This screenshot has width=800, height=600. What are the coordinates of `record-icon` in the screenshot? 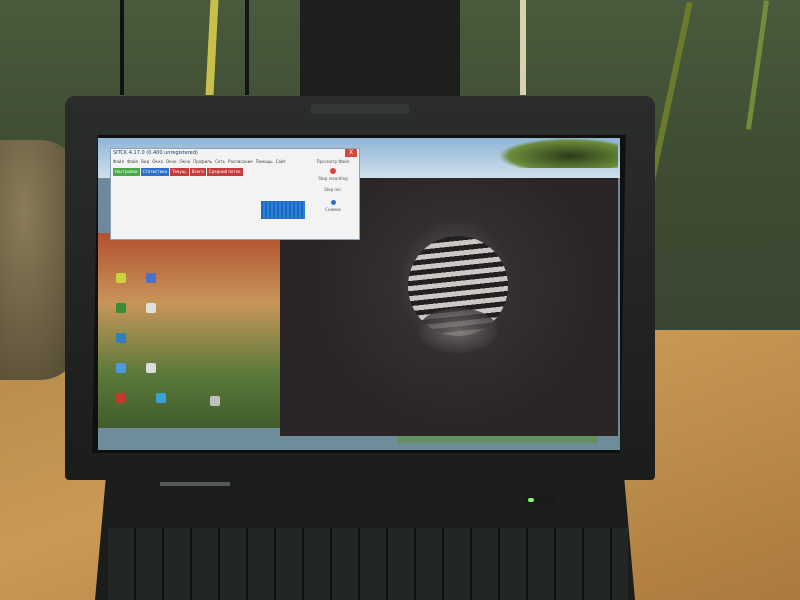 It's located at (333, 171).